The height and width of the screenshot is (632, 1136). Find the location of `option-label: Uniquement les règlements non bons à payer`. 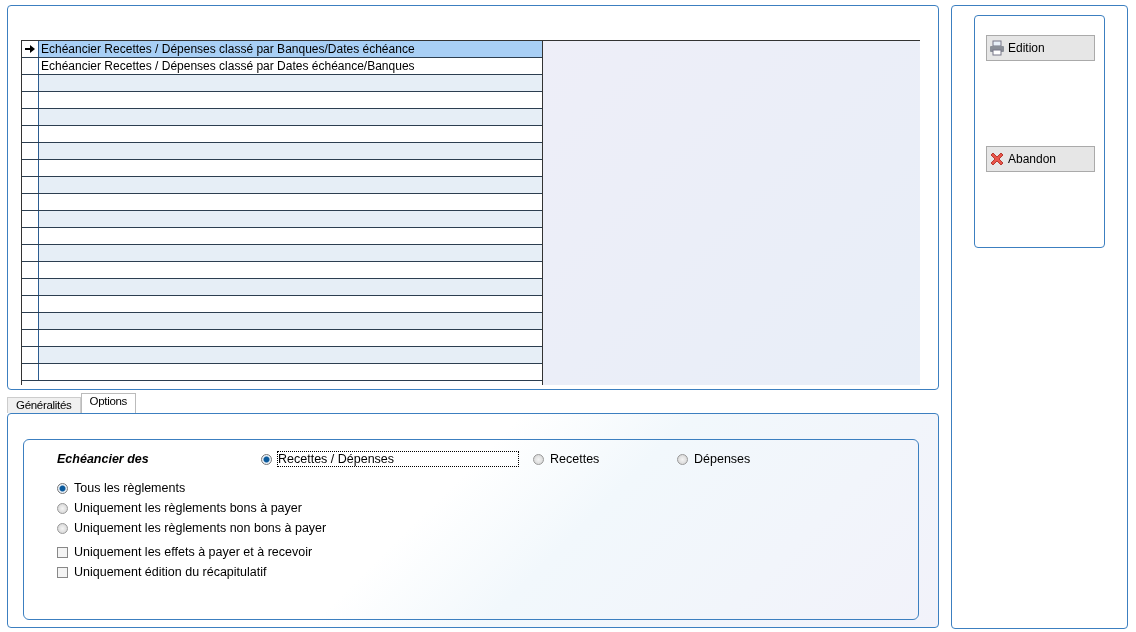

option-label: Uniquement les règlements non bons à payer is located at coordinates (200, 528).